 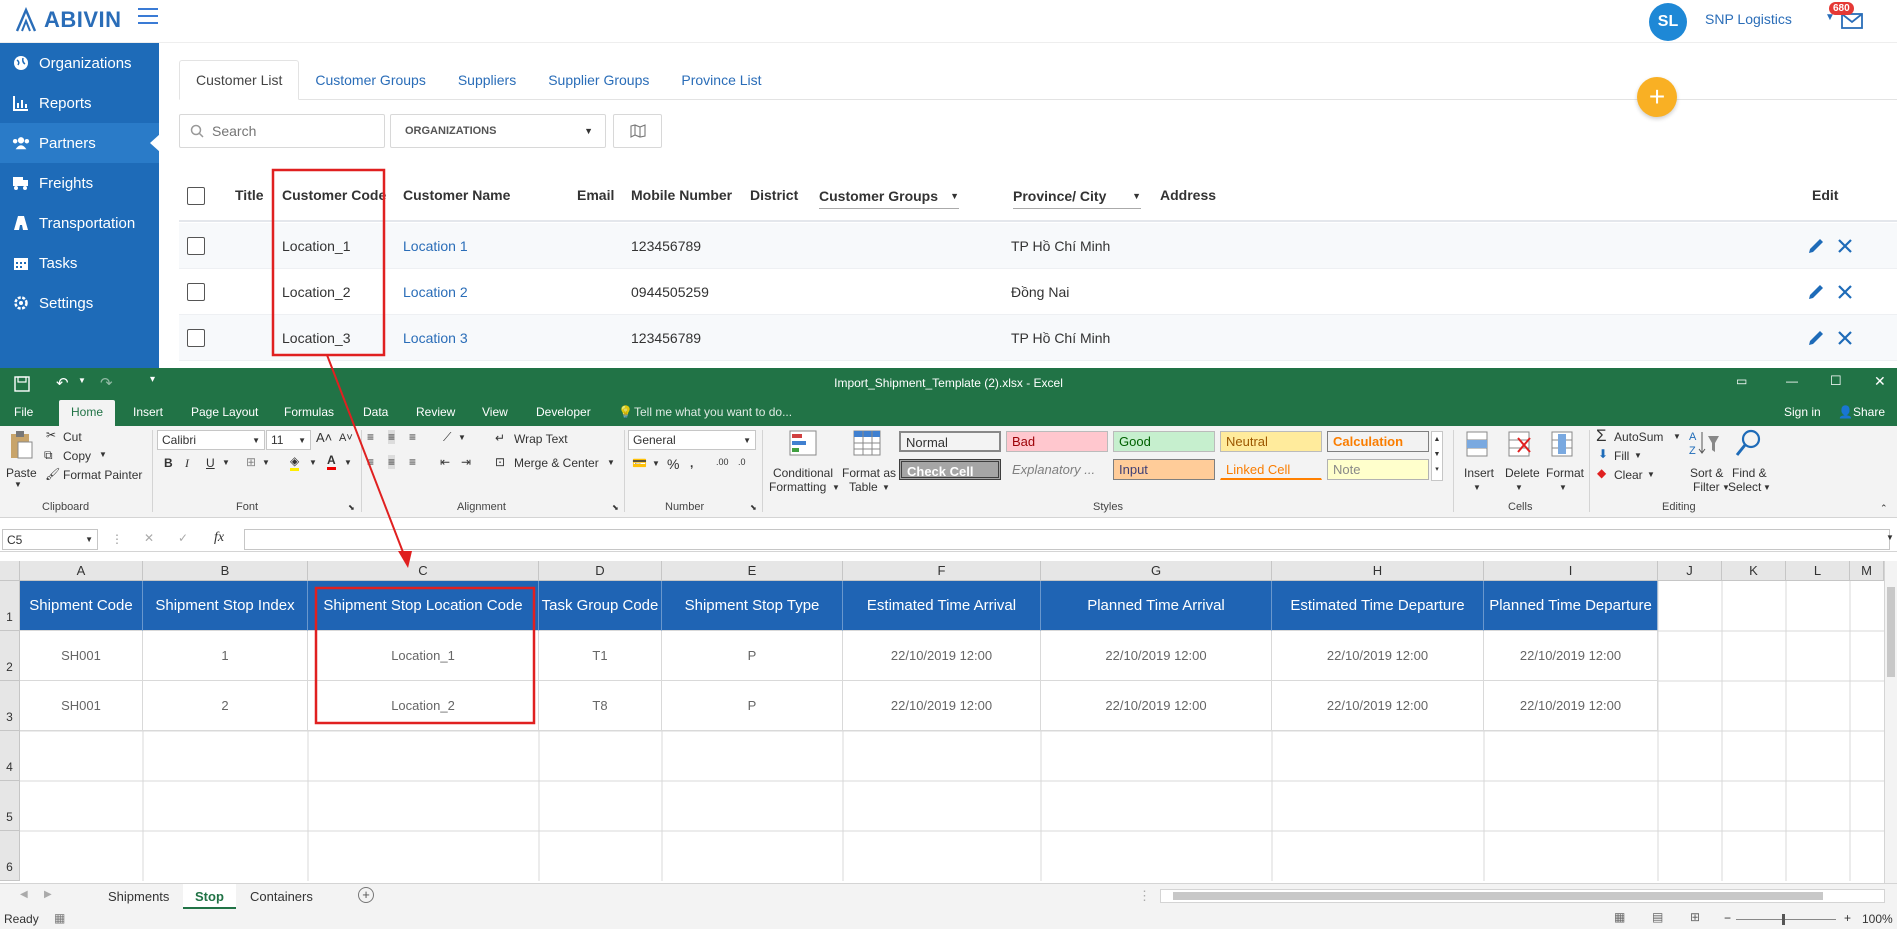 What do you see at coordinates (21, 445) in the screenshot?
I see `paste-icon` at bounding box center [21, 445].